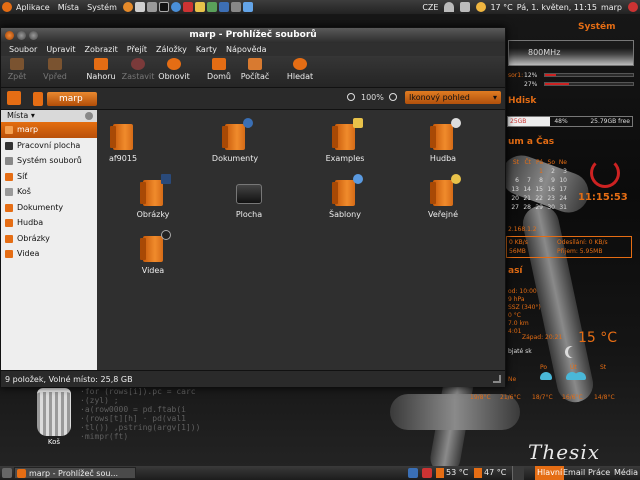  What do you see at coordinates (14, 98) in the screenshot?
I see `edit-location-icon` at bounding box center [14, 98].